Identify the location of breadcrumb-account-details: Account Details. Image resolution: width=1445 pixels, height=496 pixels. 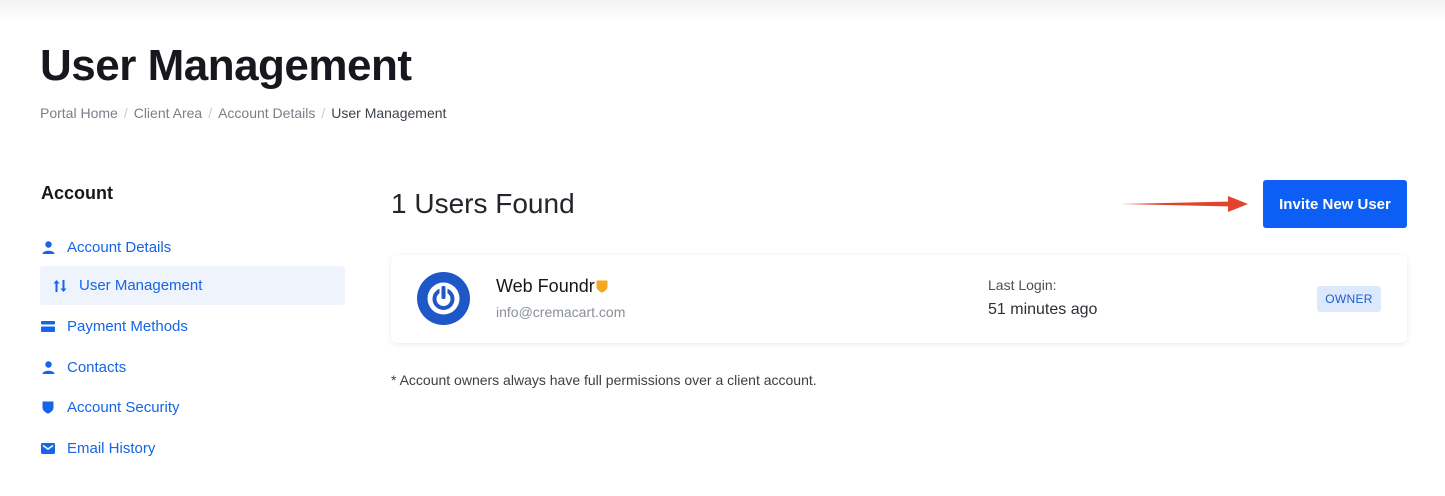
(266, 113).